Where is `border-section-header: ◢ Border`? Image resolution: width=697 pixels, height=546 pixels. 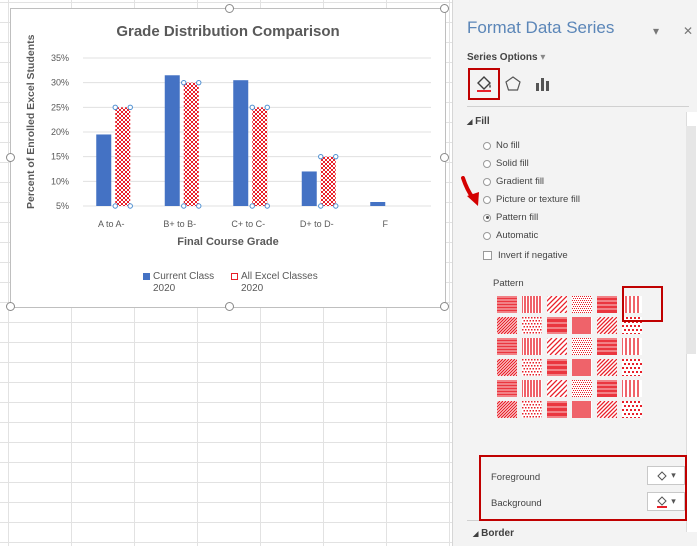
border-section-header: ◢ Border is located at coordinates (493, 533).